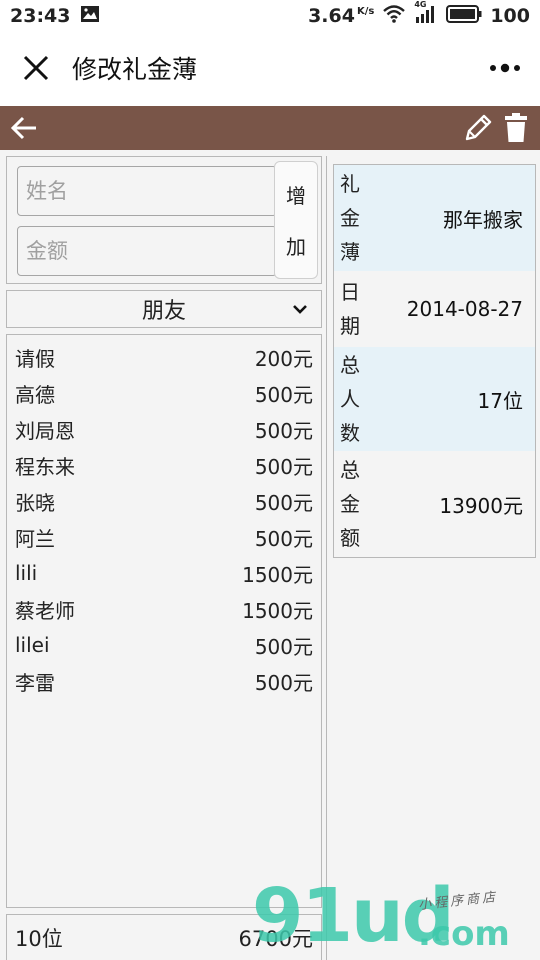  What do you see at coordinates (164, 465) in the screenshot?
I see `guest-row: 程东来 500元` at bounding box center [164, 465].